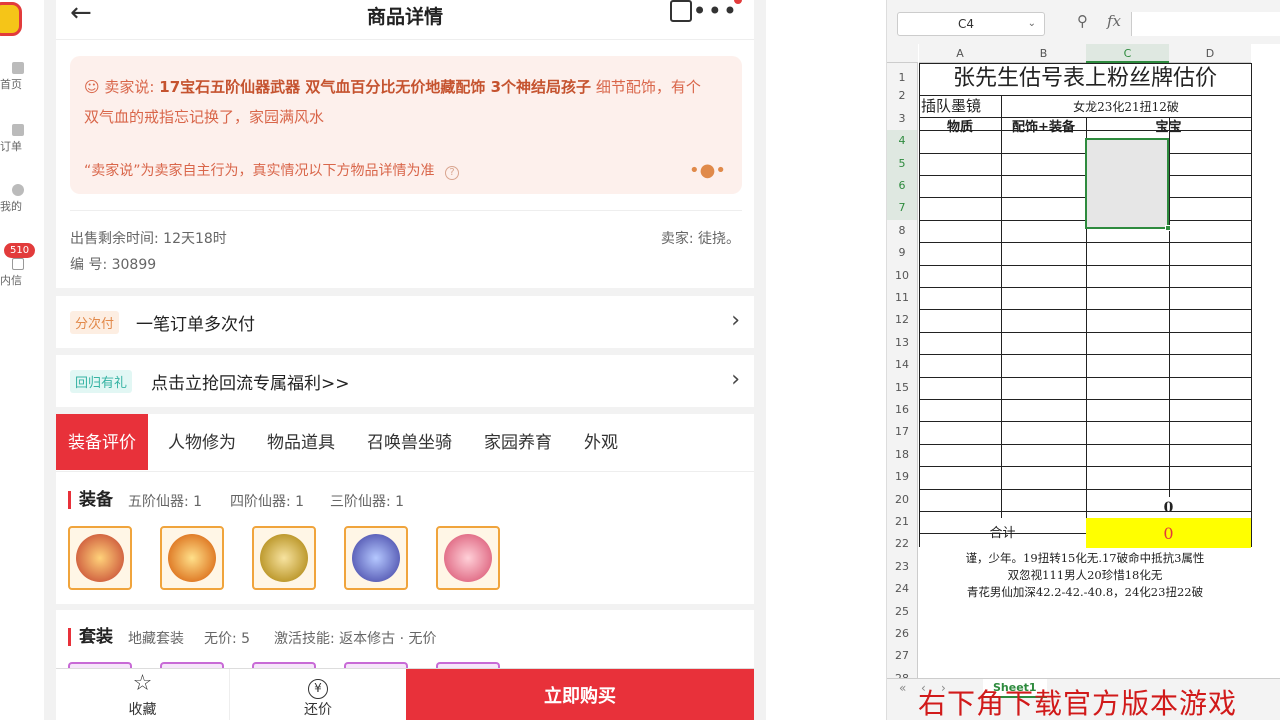 This screenshot has width=1280, height=720. Describe the element at coordinates (580, 694) in the screenshot. I see `buy-now-button: 立即购买` at that location.